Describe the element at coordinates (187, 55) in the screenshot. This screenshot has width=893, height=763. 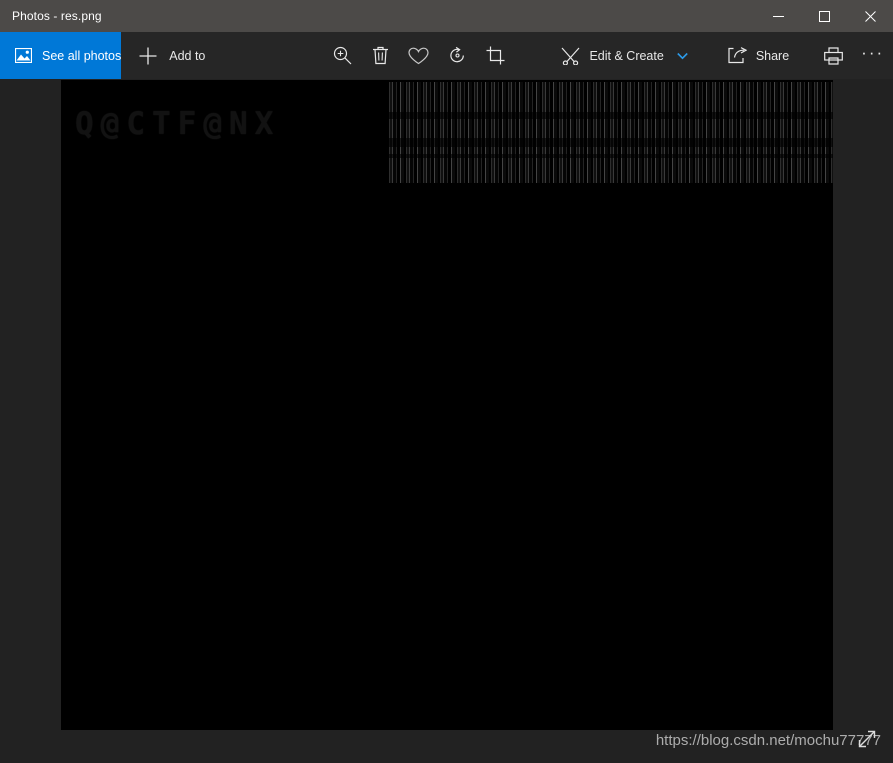
I see `add-to-label: Add to` at that location.